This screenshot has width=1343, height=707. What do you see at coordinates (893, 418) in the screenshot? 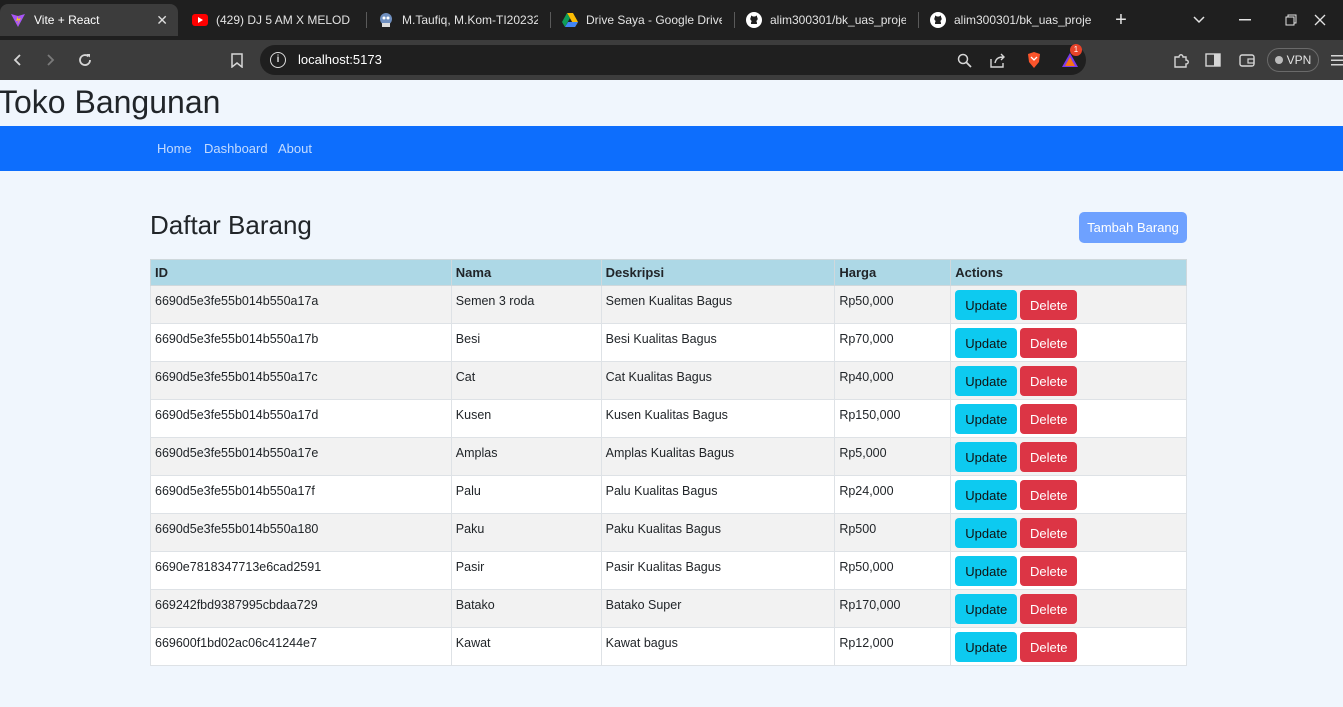
I see `cell-harga: Rp150,000` at bounding box center [893, 418].